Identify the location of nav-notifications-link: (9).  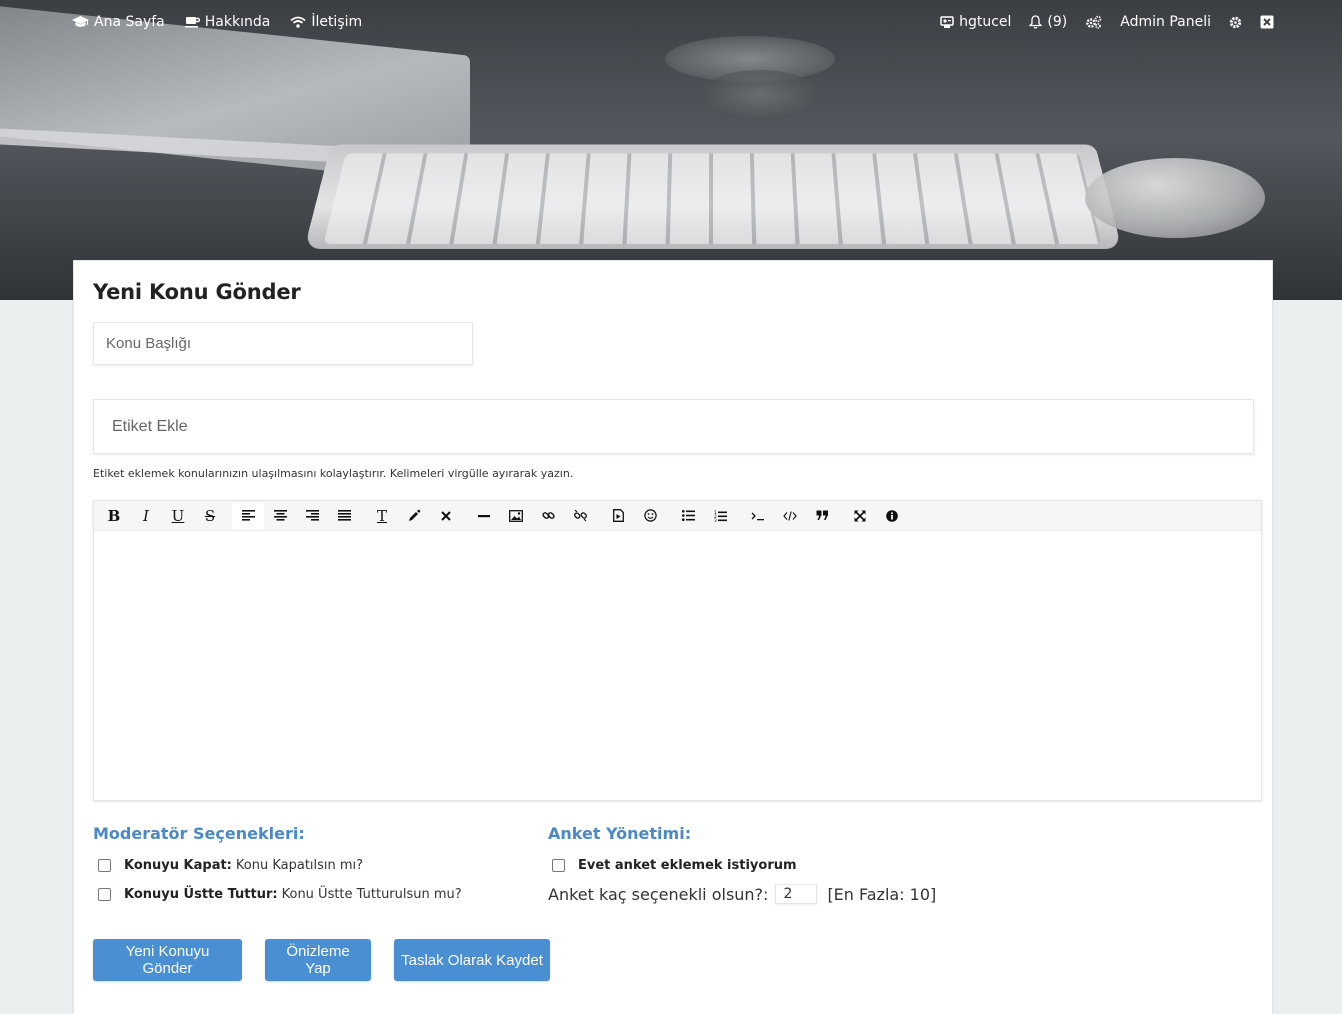
(1048, 22).